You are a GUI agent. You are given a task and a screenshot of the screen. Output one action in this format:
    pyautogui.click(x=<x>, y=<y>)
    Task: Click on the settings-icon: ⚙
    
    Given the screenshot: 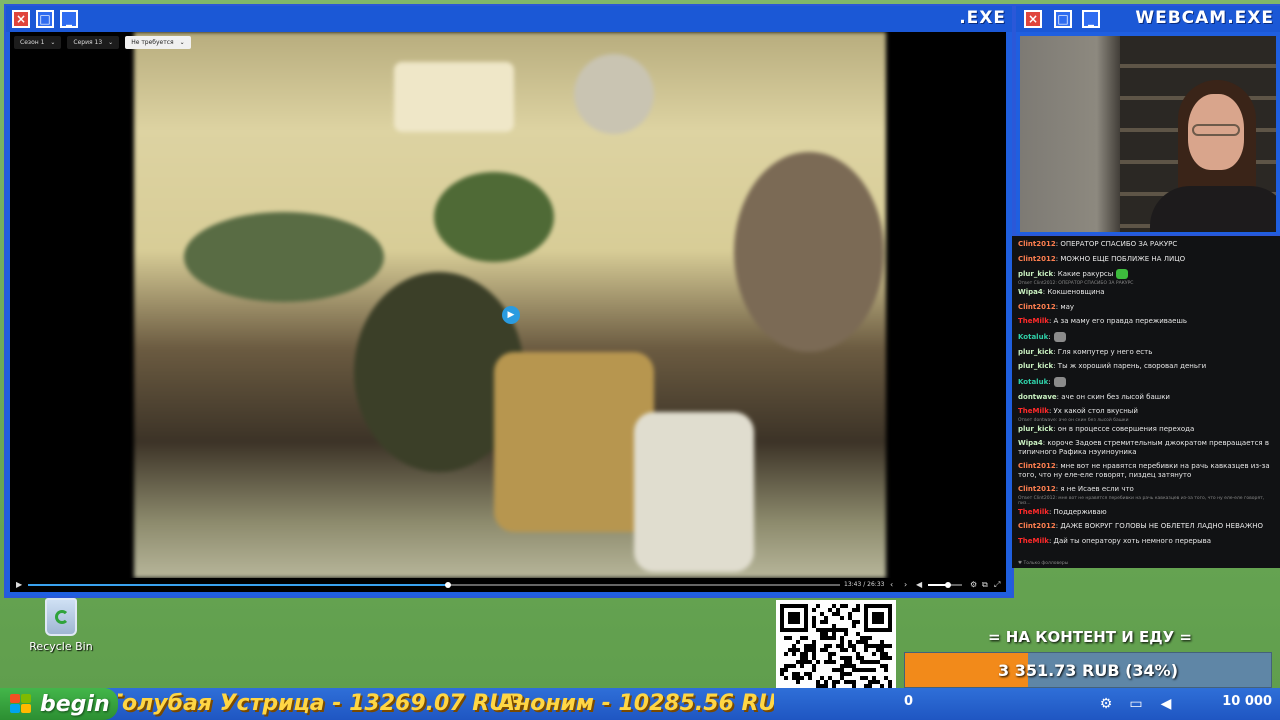 What is the action you would take?
    pyautogui.click(x=973, y=584)
    